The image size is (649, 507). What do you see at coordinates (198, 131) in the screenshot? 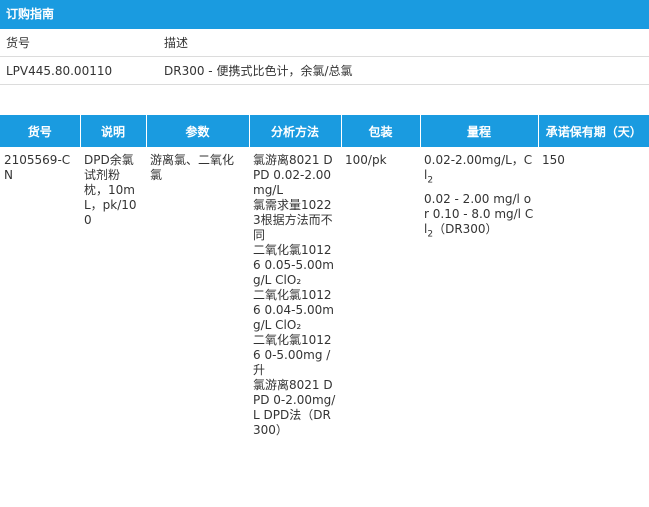
I see `col-header-parameter: 参数` at bounding box center [198, 131].